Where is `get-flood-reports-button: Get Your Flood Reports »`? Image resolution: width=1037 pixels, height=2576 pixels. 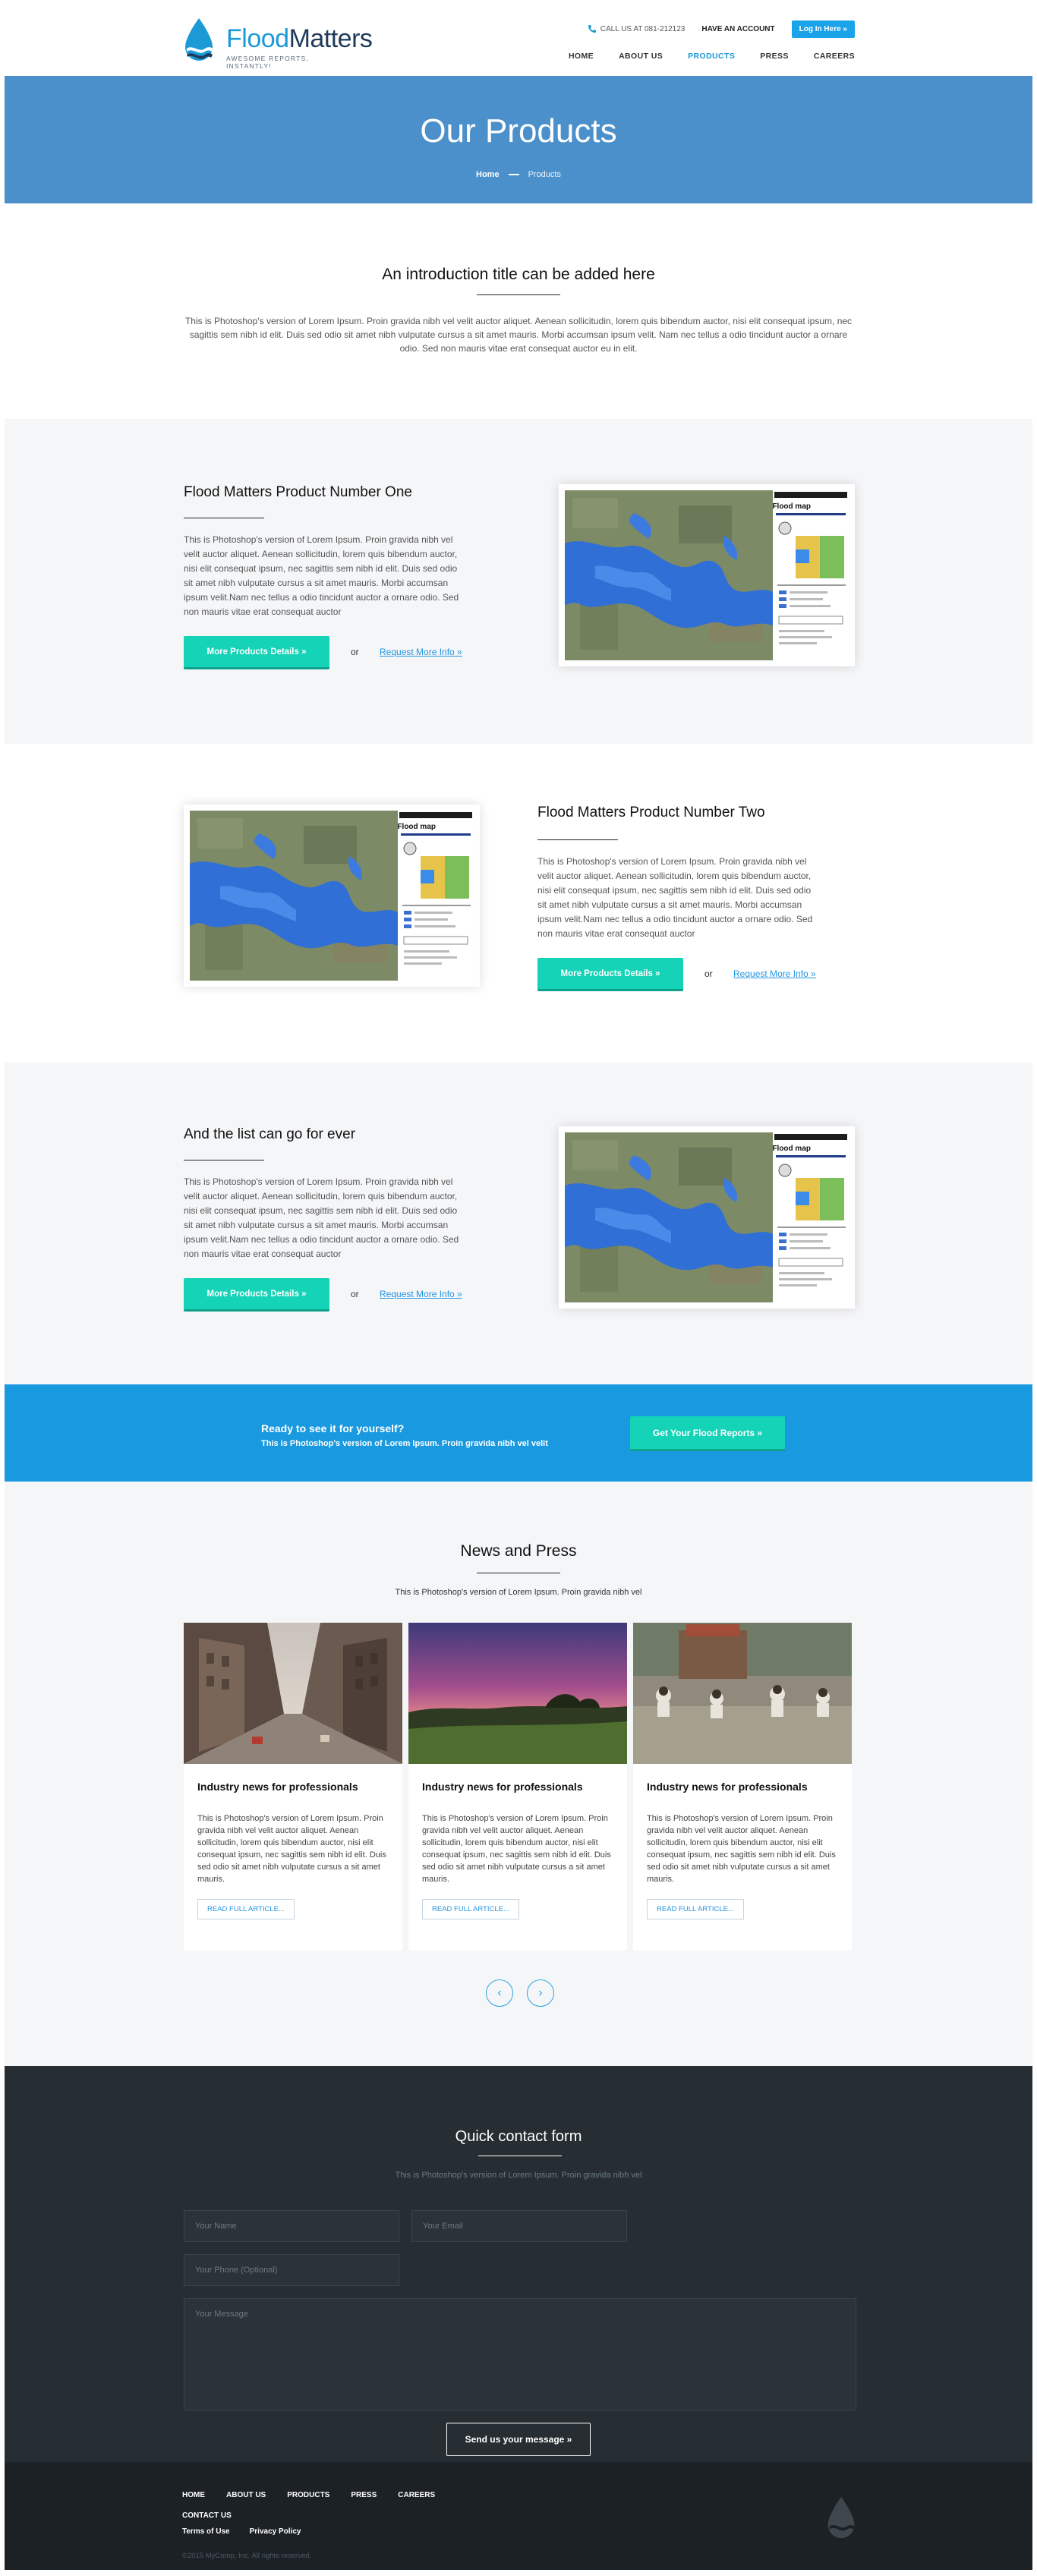
get-flood-reports-button: Get Your Flood Reports » is located at coordinates (707, 1433).